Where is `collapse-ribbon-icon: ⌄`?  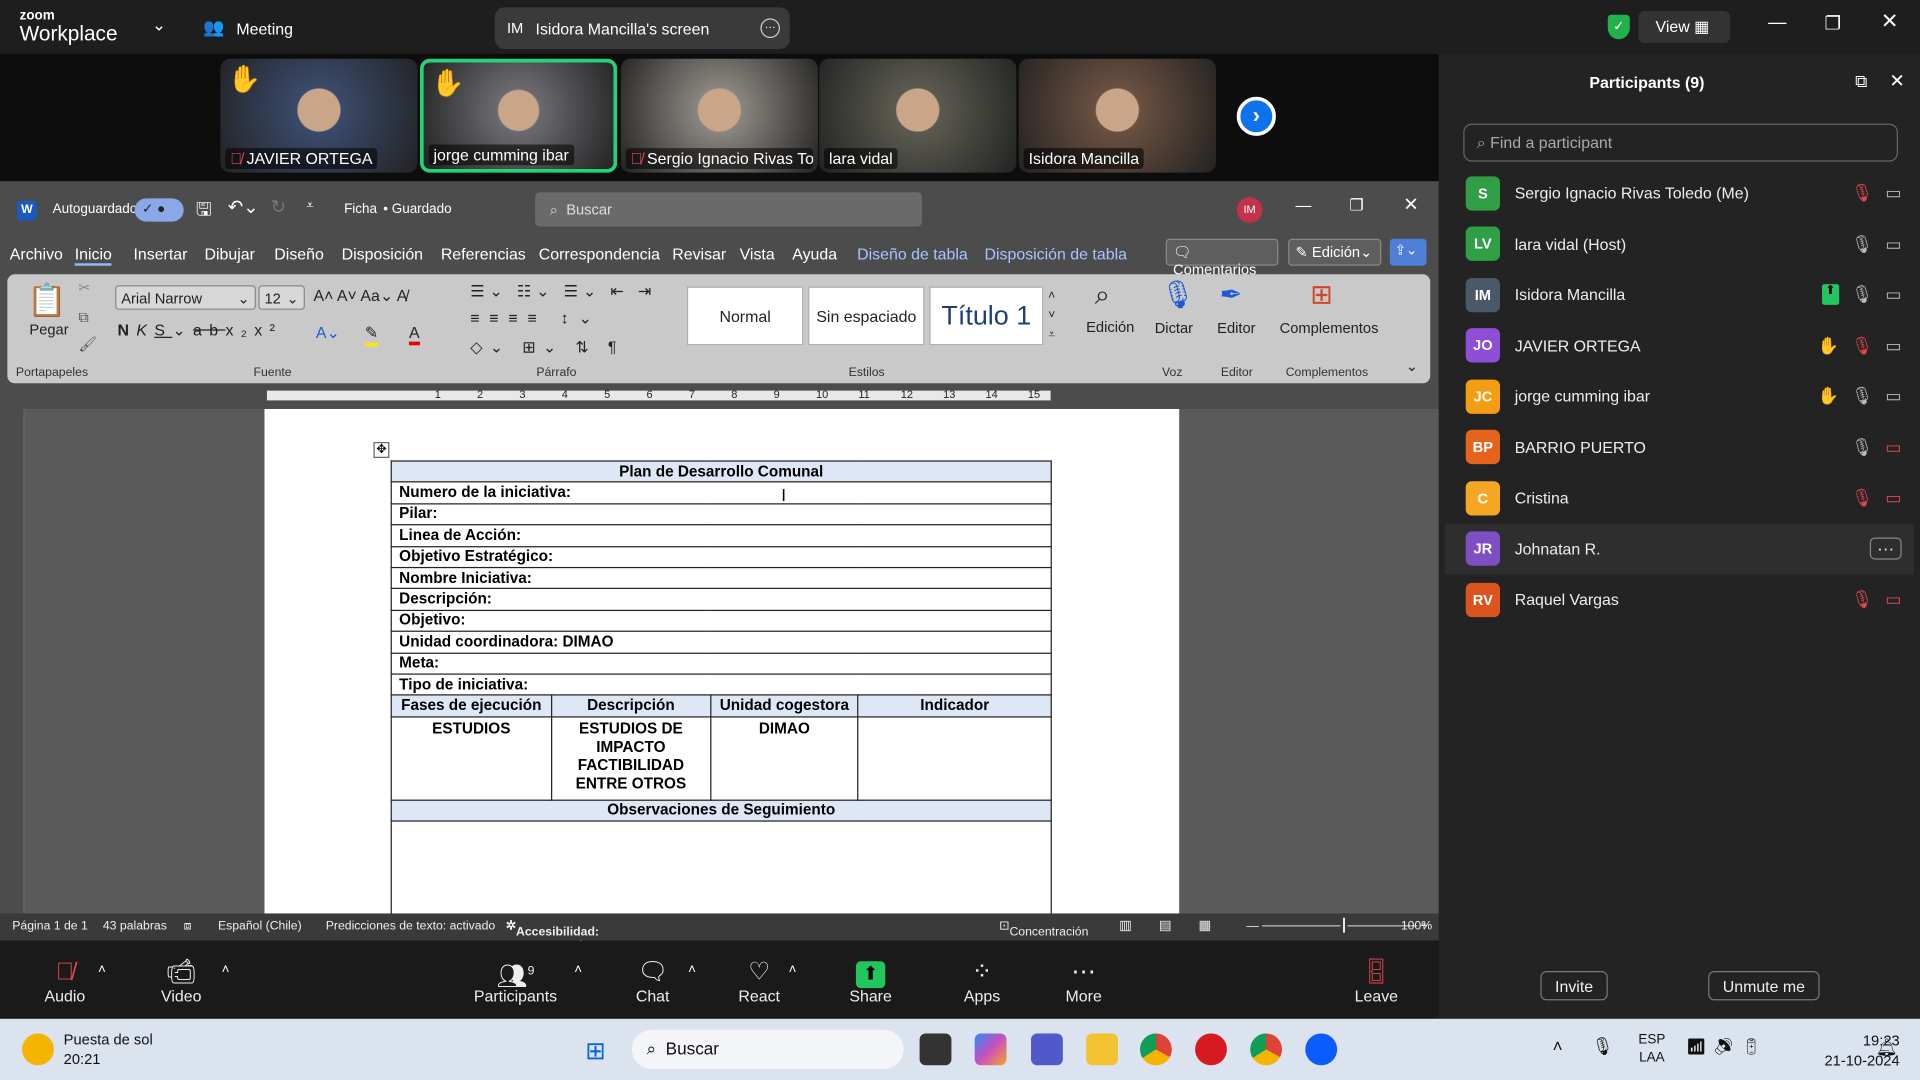
collapse-ribbon-icon: ⌄ is located at coordinates (1412, 366).